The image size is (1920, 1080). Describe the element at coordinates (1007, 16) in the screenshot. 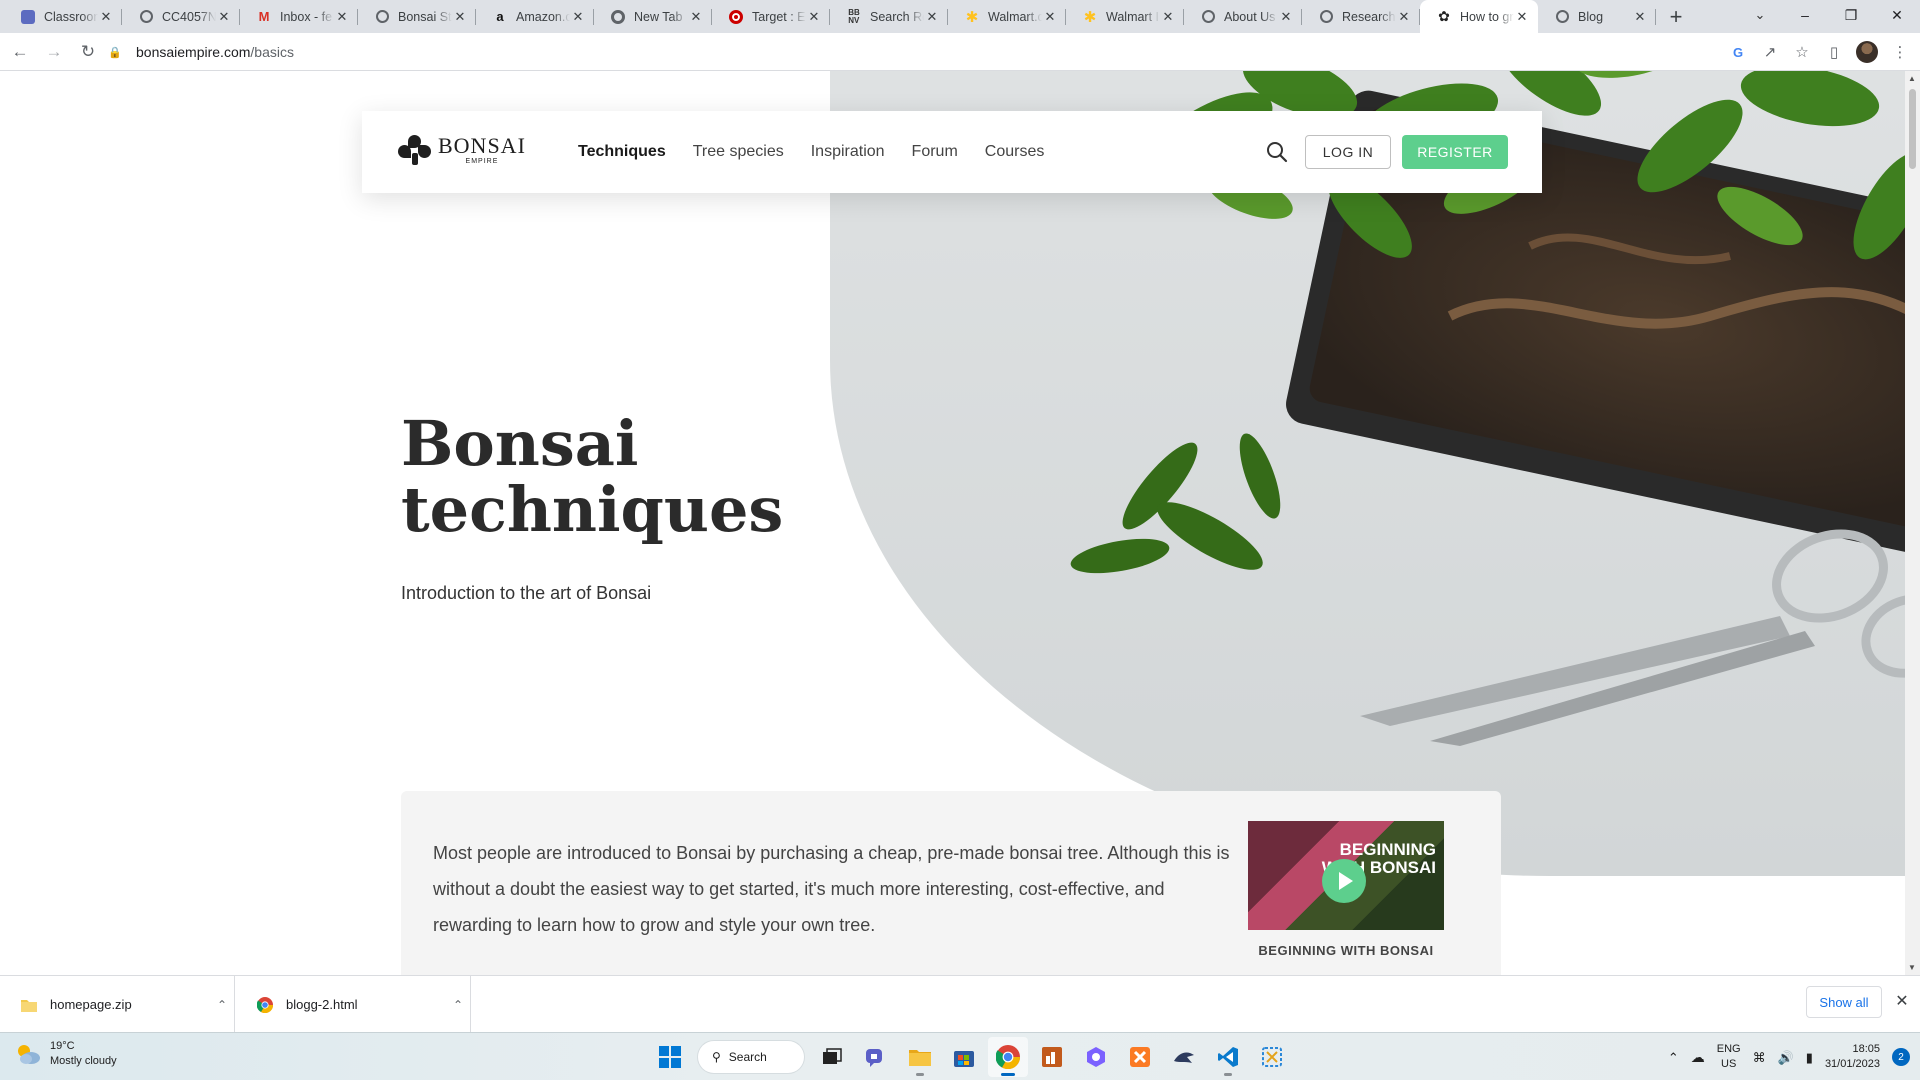

I see `browser-tab: ✱ Walmart.c ✕` at that location.